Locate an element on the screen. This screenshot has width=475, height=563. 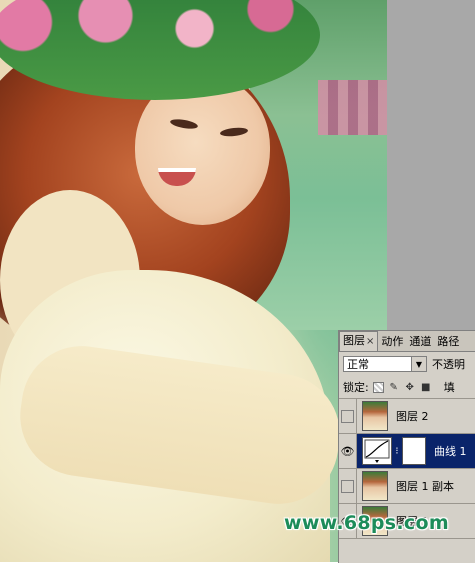
lock-row: 锁定: ✎ ✥ ■ 填 is located at coordinates (407, 387).